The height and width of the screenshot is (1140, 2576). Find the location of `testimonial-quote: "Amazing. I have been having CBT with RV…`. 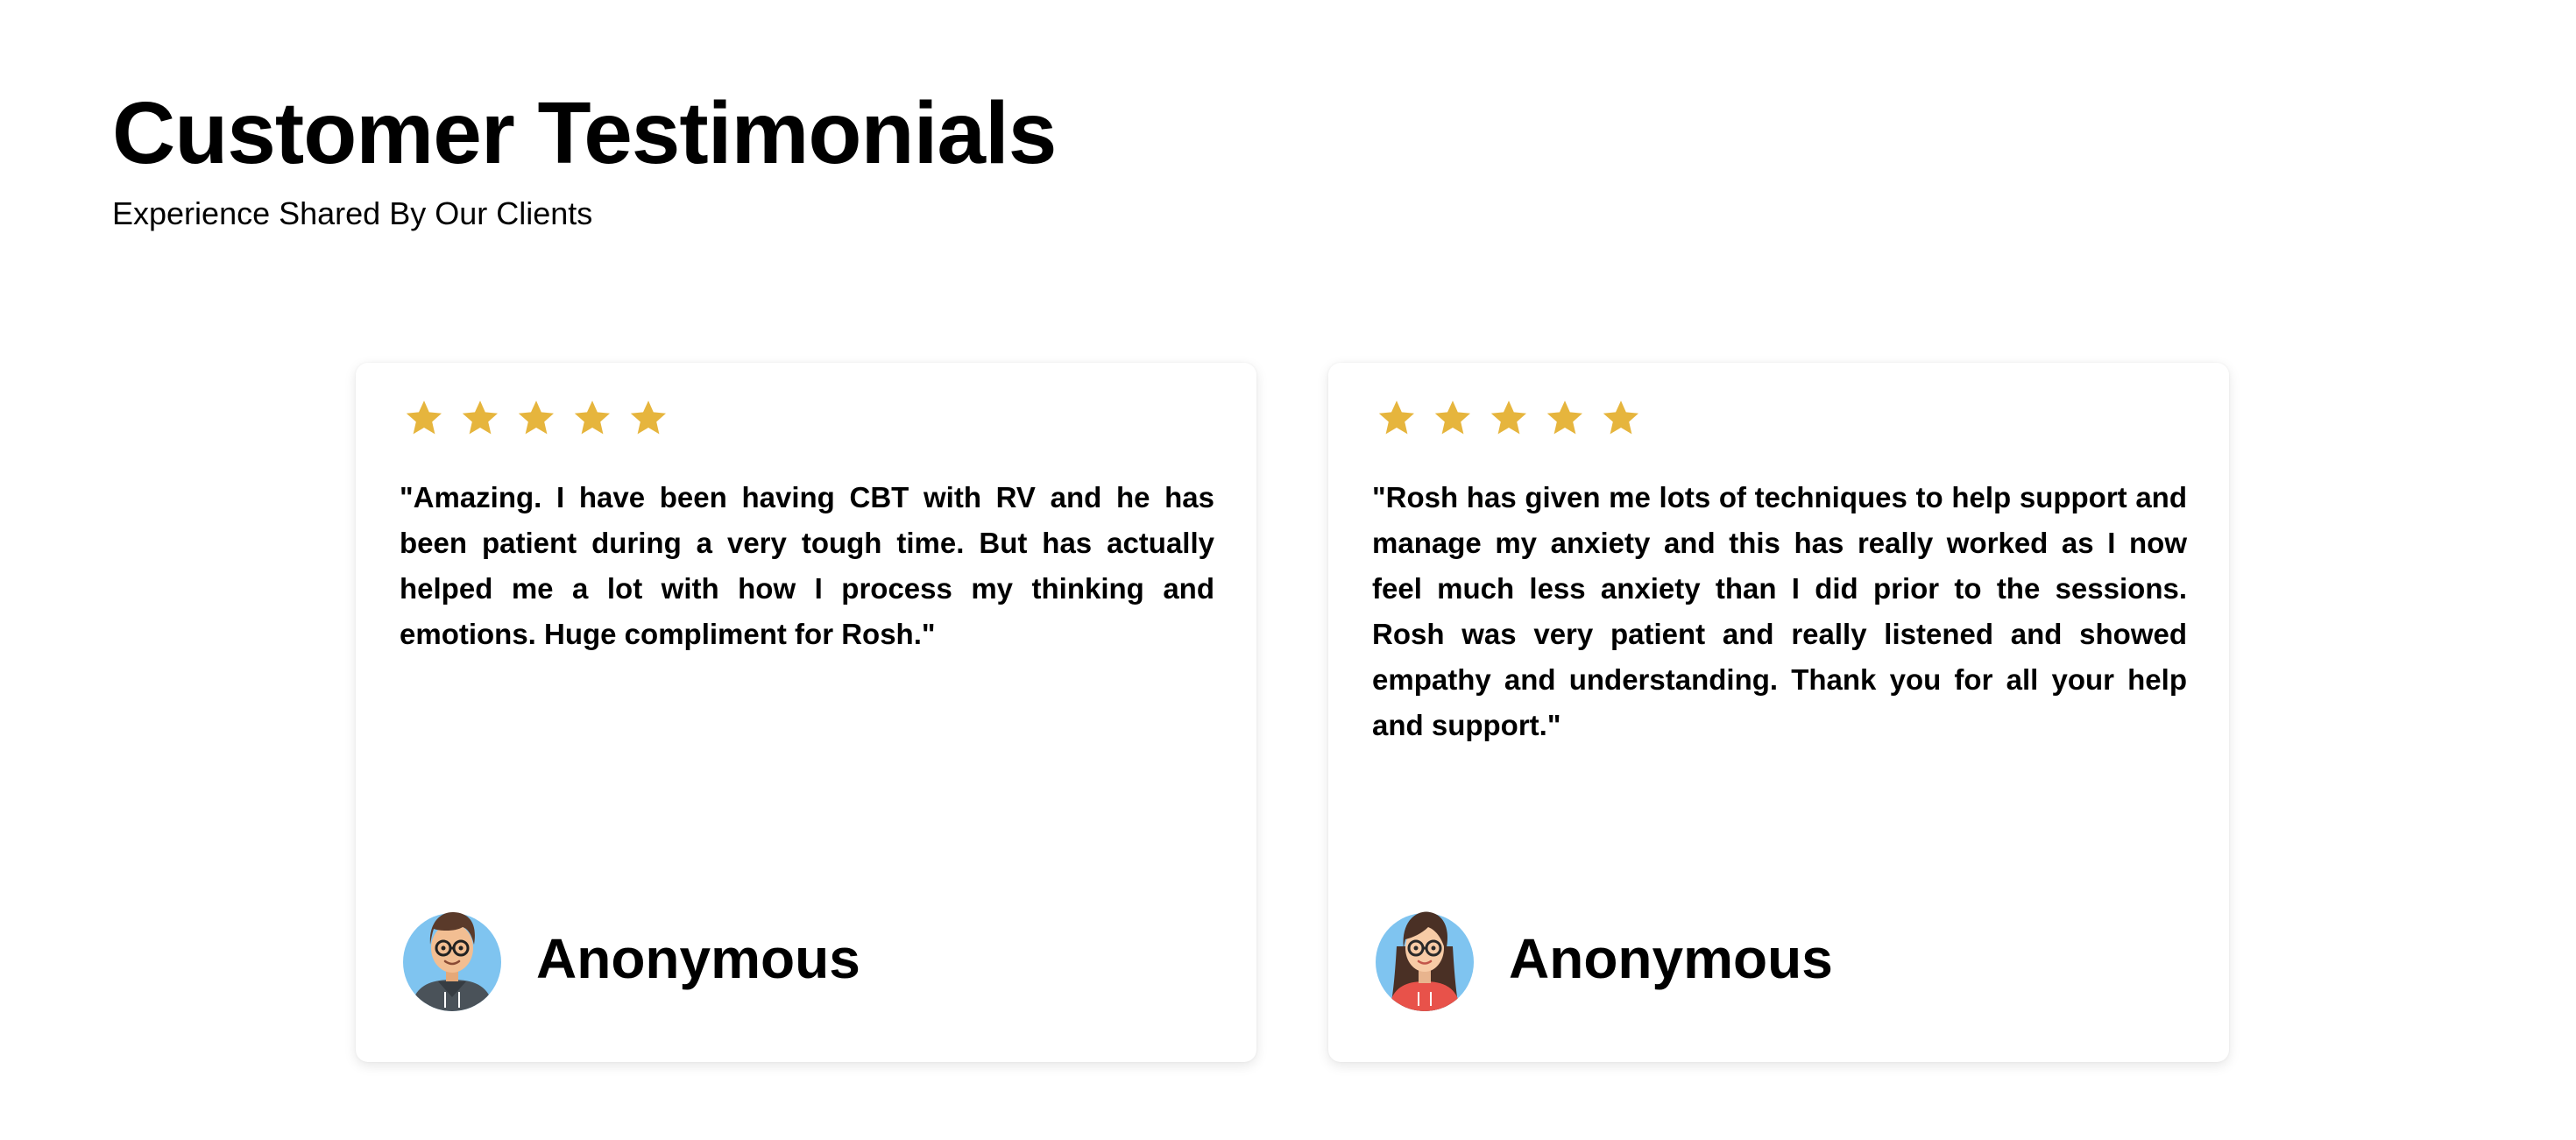

testimonial-quote: "Amazing. I have been having CBT with RV… is located at coordinates (807, 565).